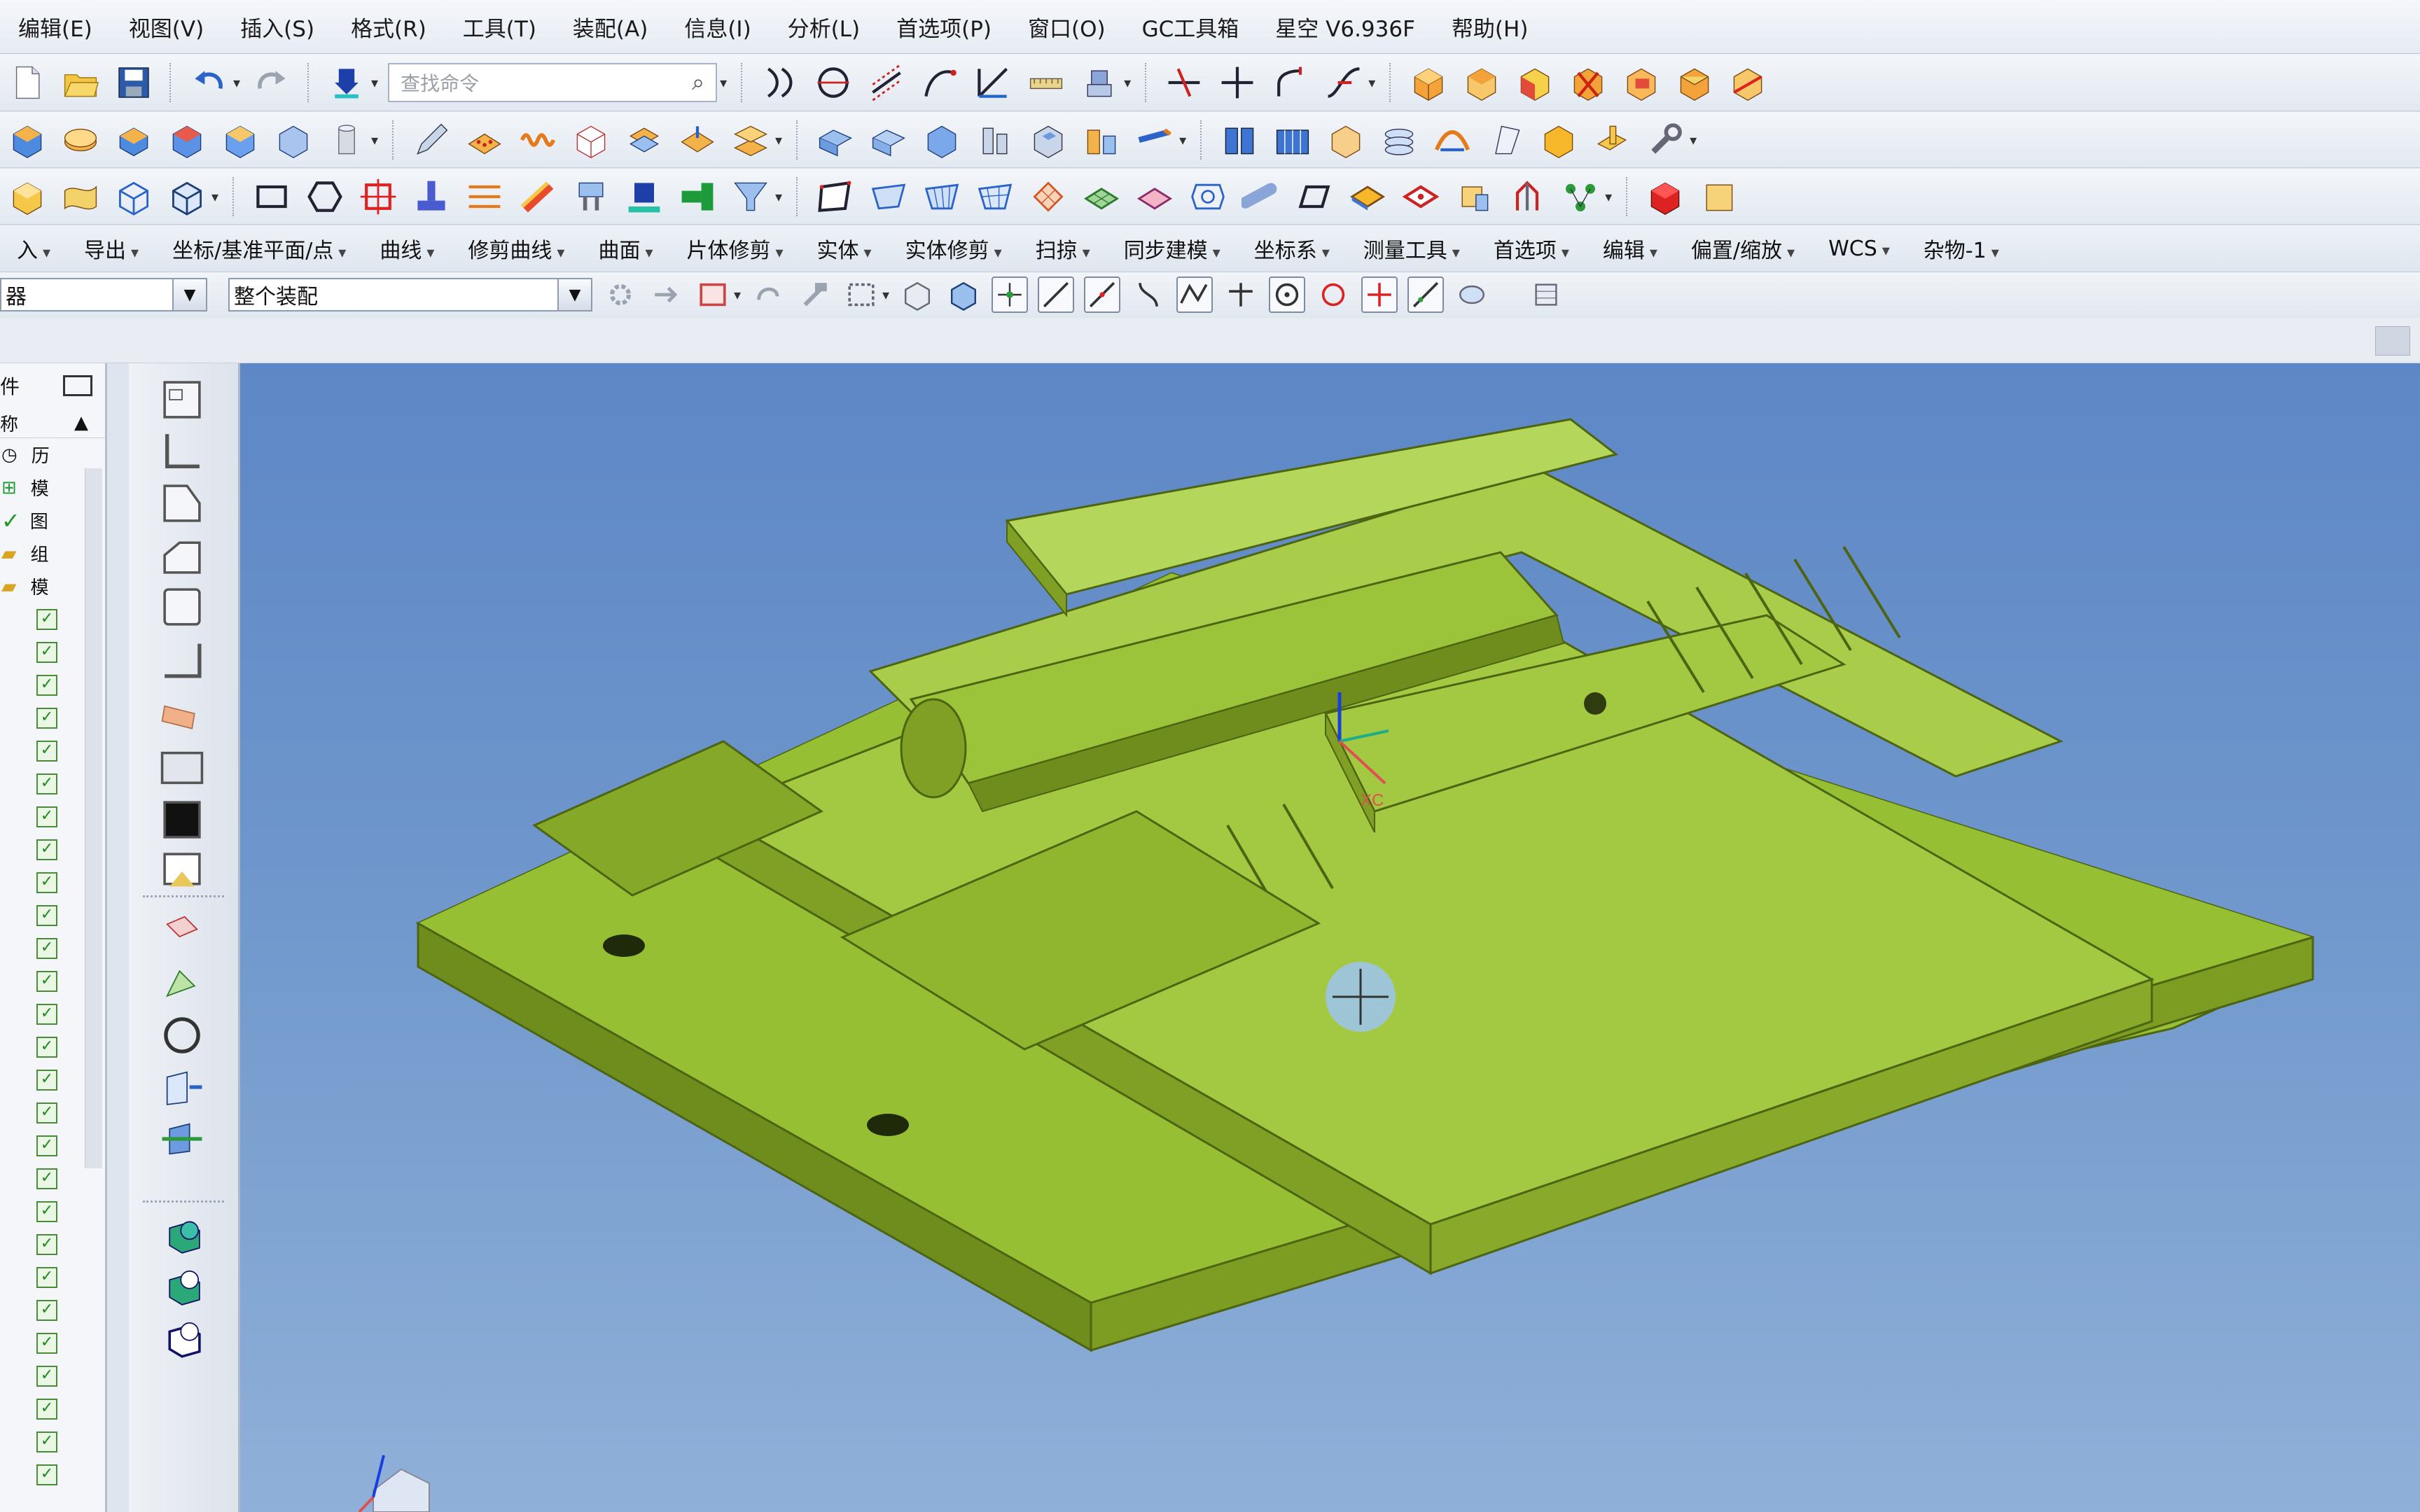 The height and width of the screenshot is (1512, 2420). Describe the element at coordinates (1859, 249) in the screenshot. I see `category-wcs: WCS` at that location.